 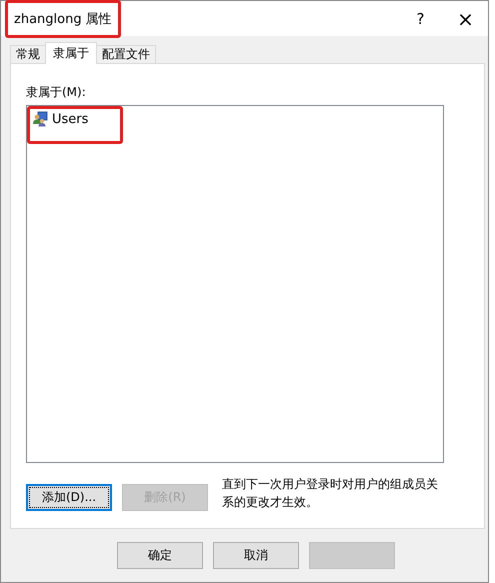 I want to click on tab: 常规, so click(x=28, y=54).